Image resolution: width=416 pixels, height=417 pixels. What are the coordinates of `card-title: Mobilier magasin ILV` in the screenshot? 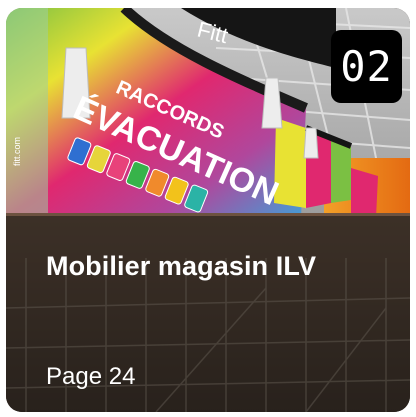 It's located at (181, 266).